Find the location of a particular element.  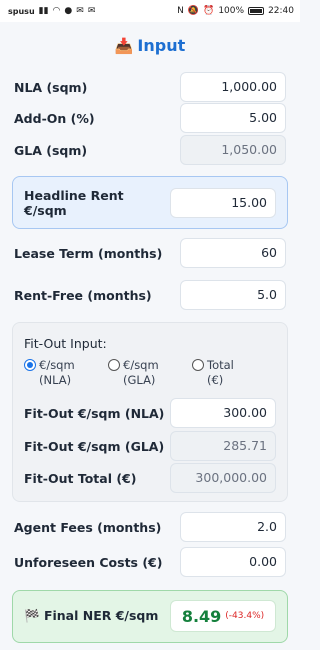

page-title: 📥 Input is located at coordinates (150, 46).